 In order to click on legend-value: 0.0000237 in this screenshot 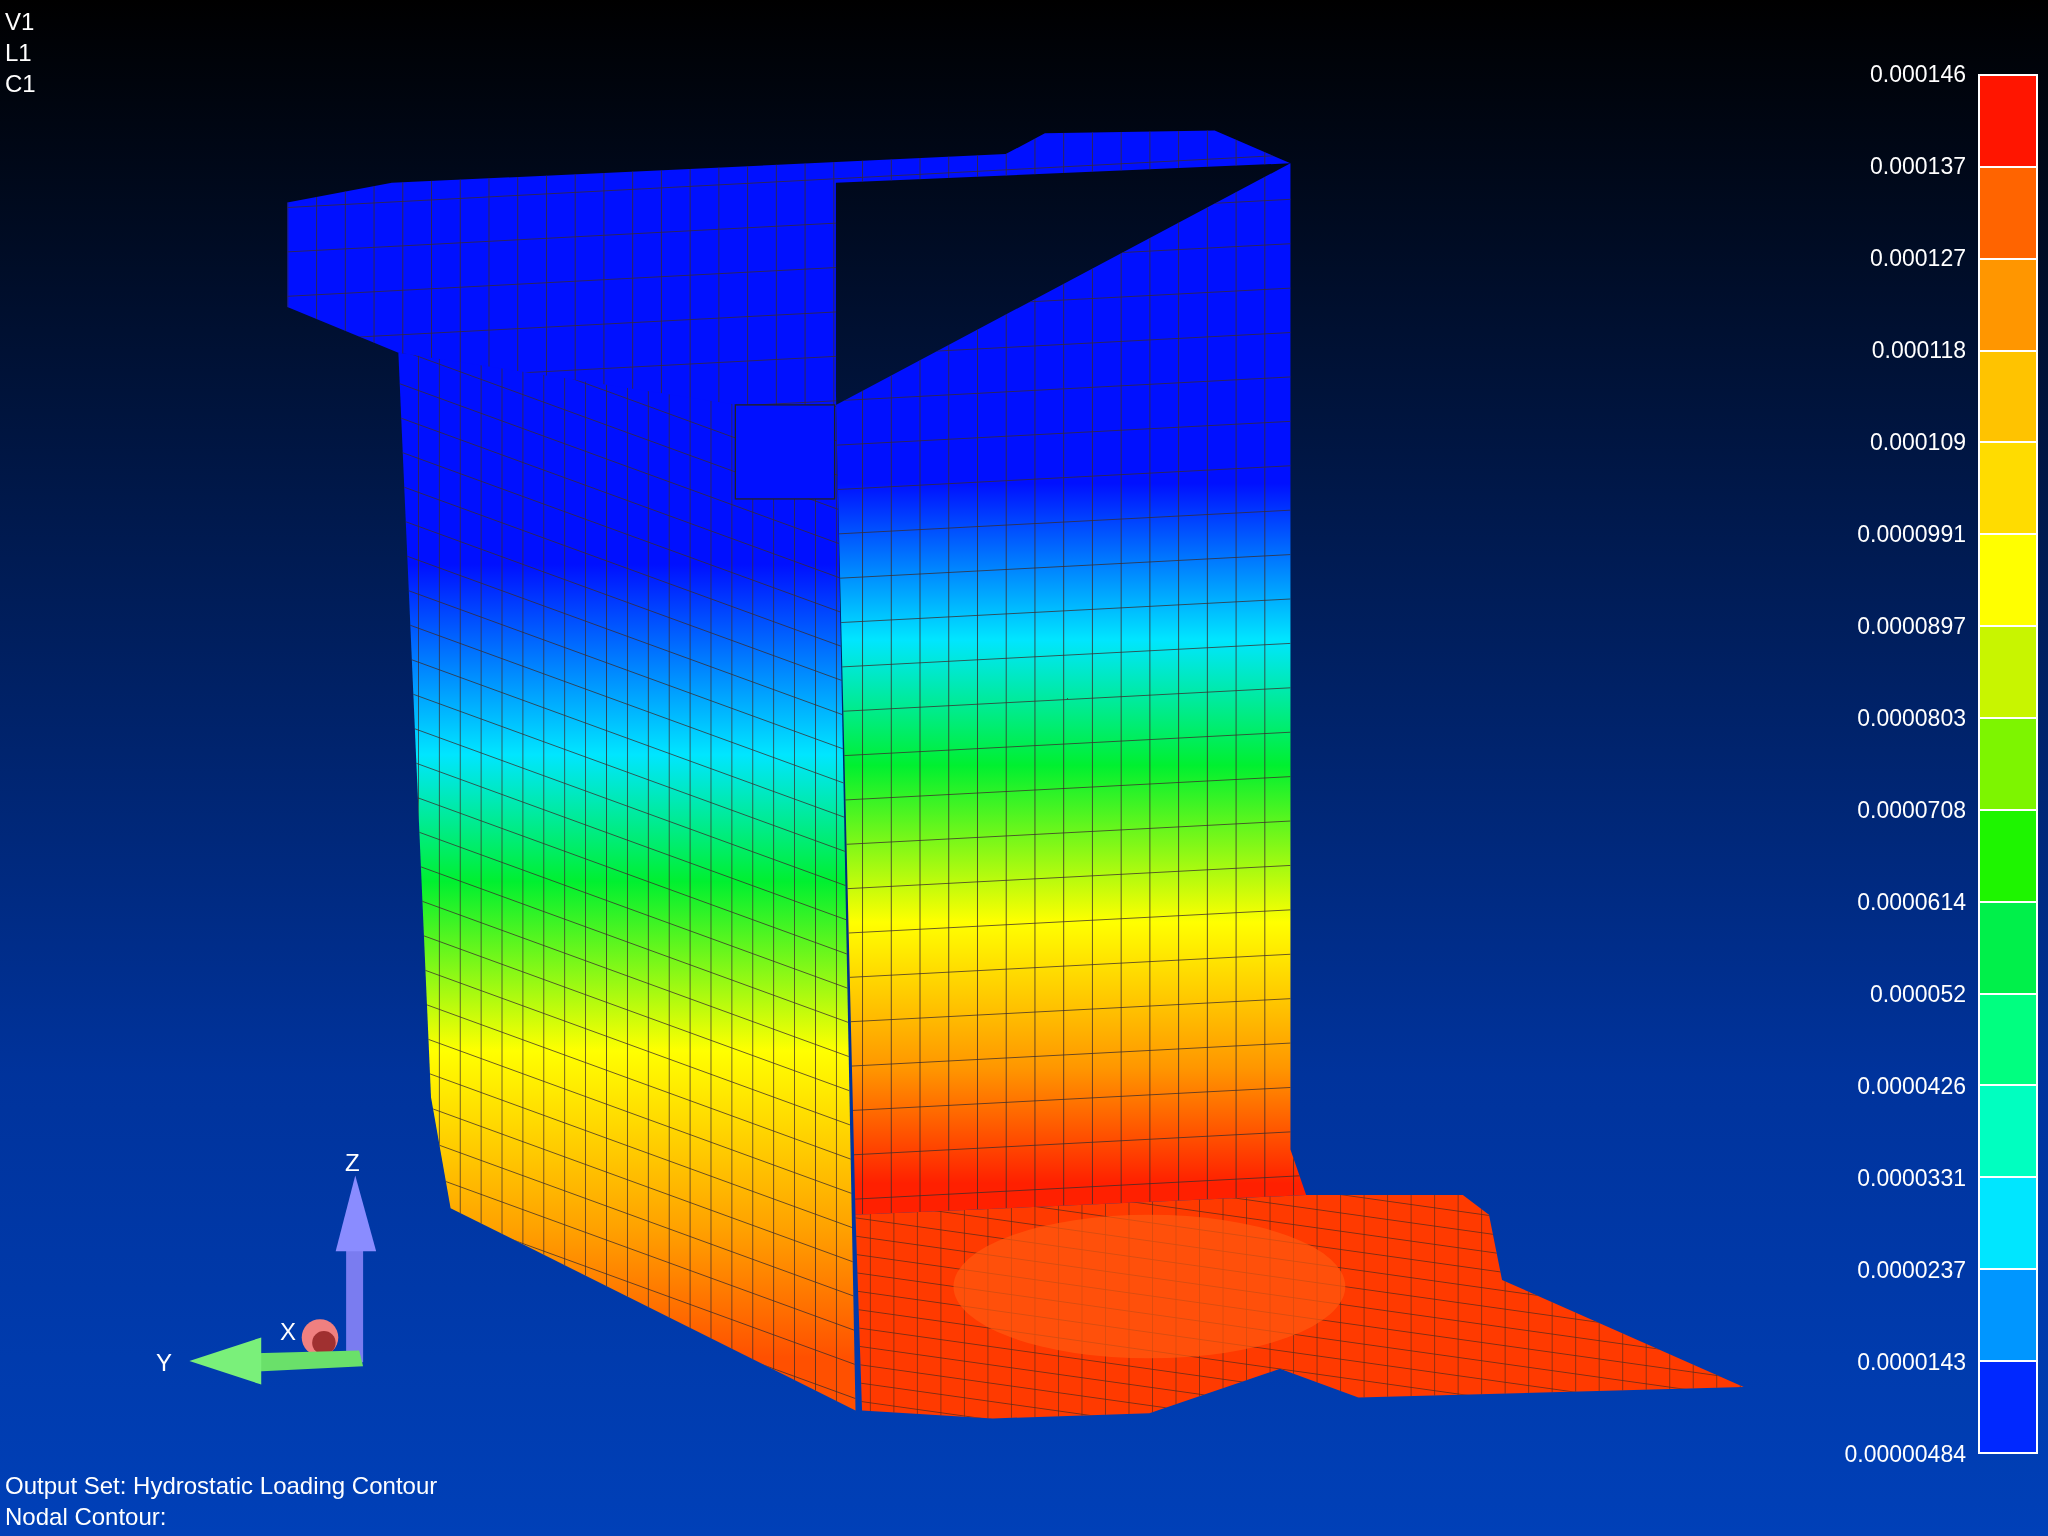, I will do `click(1911, 1270)`.